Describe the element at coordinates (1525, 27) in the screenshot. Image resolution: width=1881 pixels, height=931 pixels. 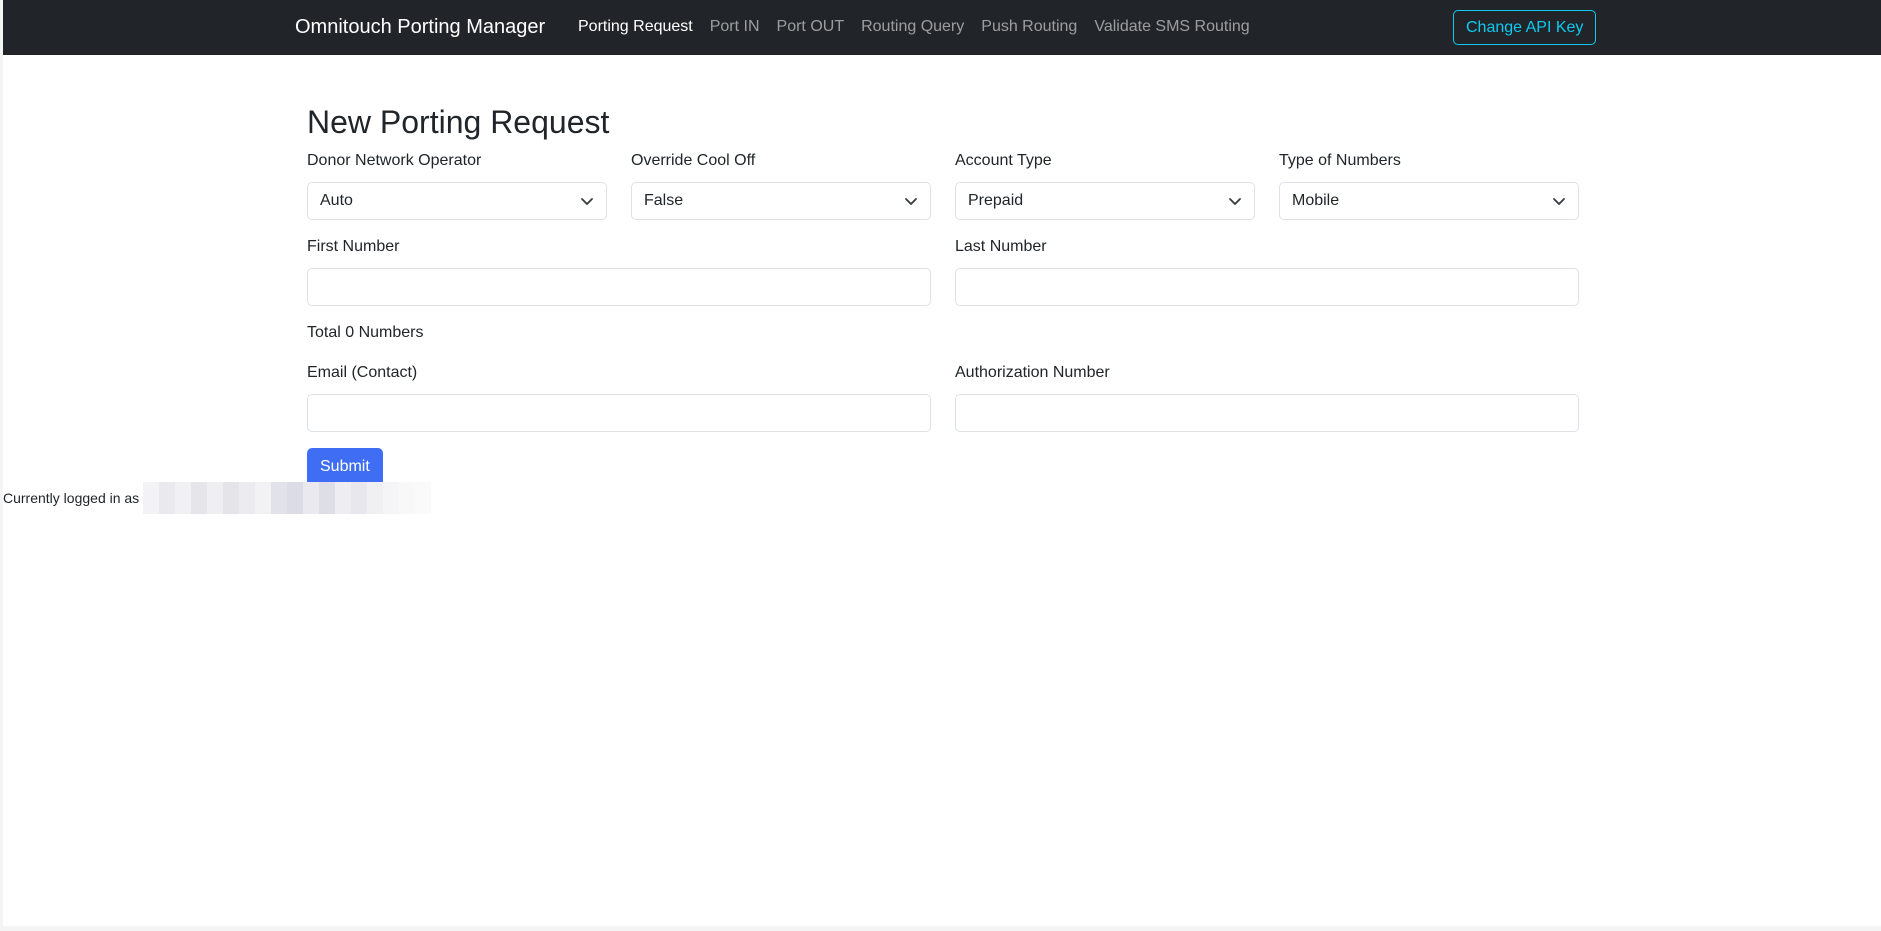
I see `change-api-key-button: Change API Key` at that location.